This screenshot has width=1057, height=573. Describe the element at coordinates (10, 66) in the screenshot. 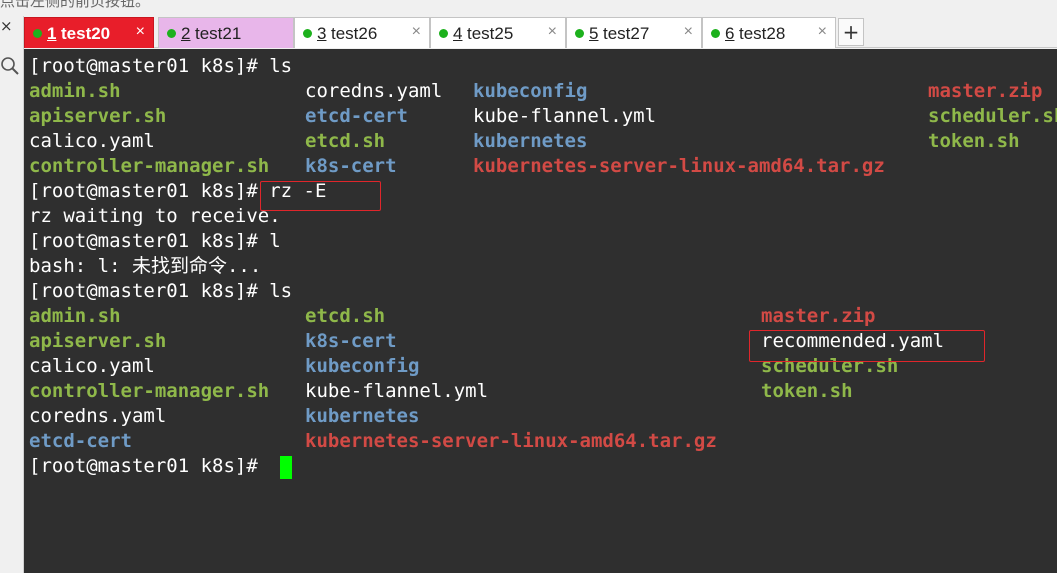

I see `search-icon` at that location.